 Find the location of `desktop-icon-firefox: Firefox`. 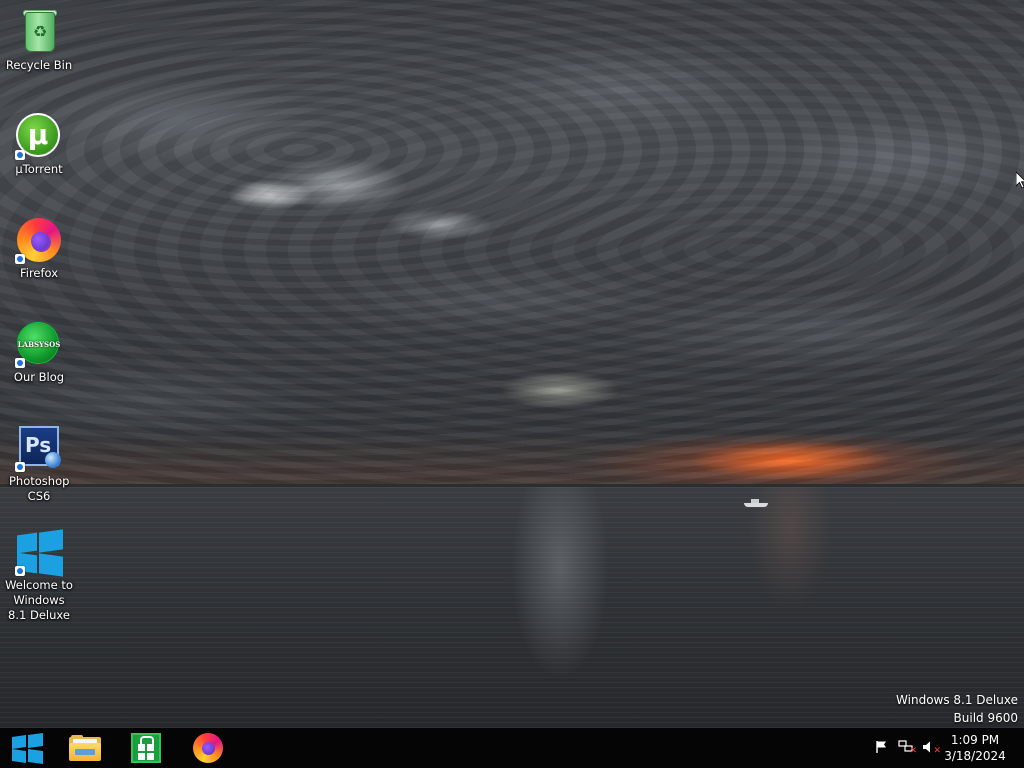

desktop-icon-firefox: Firefox is located at coordinates (39, 248).